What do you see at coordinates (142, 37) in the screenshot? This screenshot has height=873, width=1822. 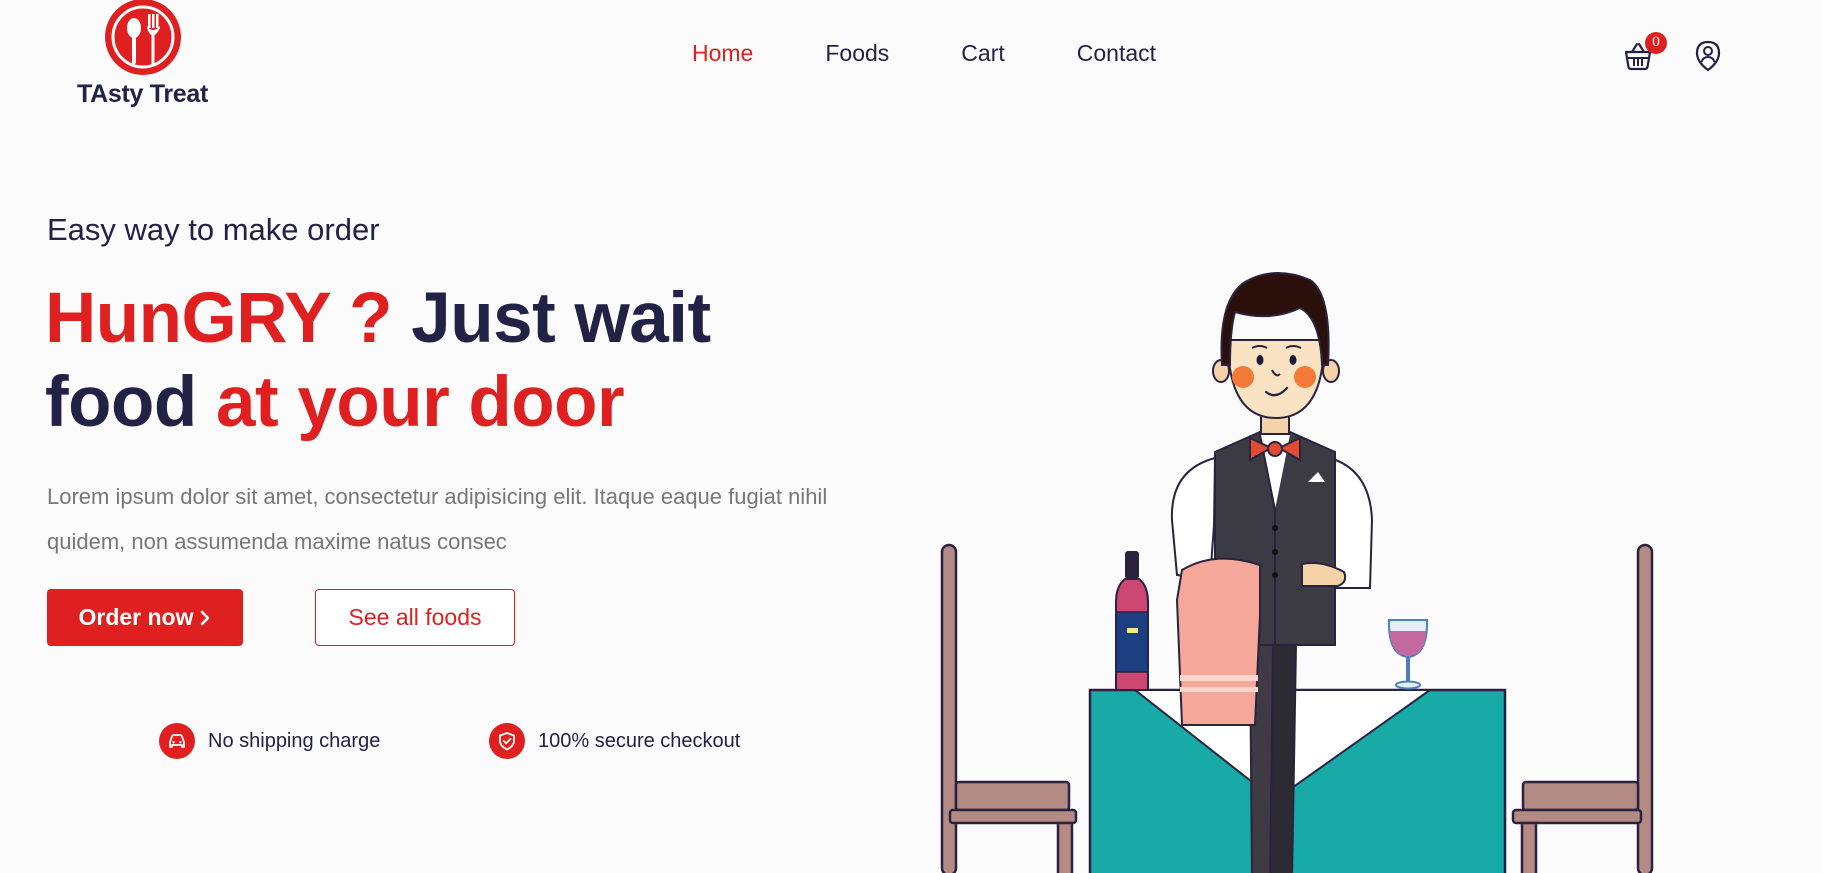 I see `spoon-fork-icon` at bounding box center [142, 37].